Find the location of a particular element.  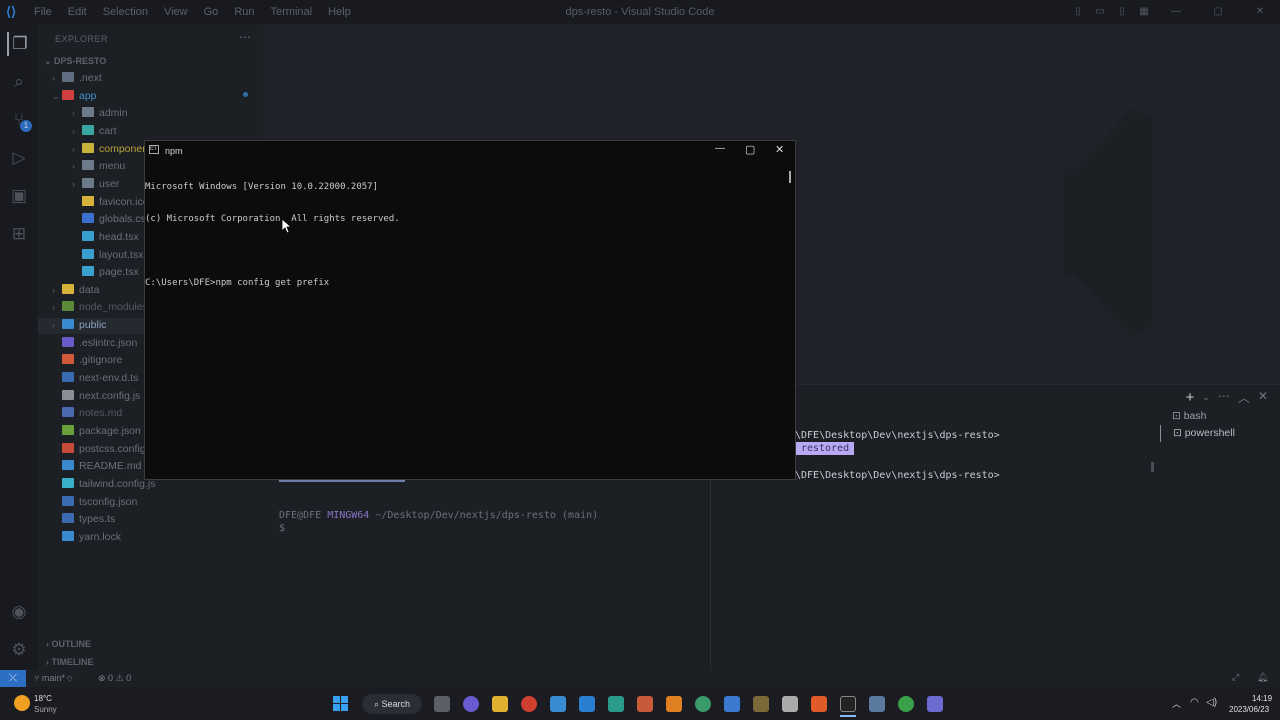

project-root: ⌄ DPS-RESTO is located at coordinates (75, 61).